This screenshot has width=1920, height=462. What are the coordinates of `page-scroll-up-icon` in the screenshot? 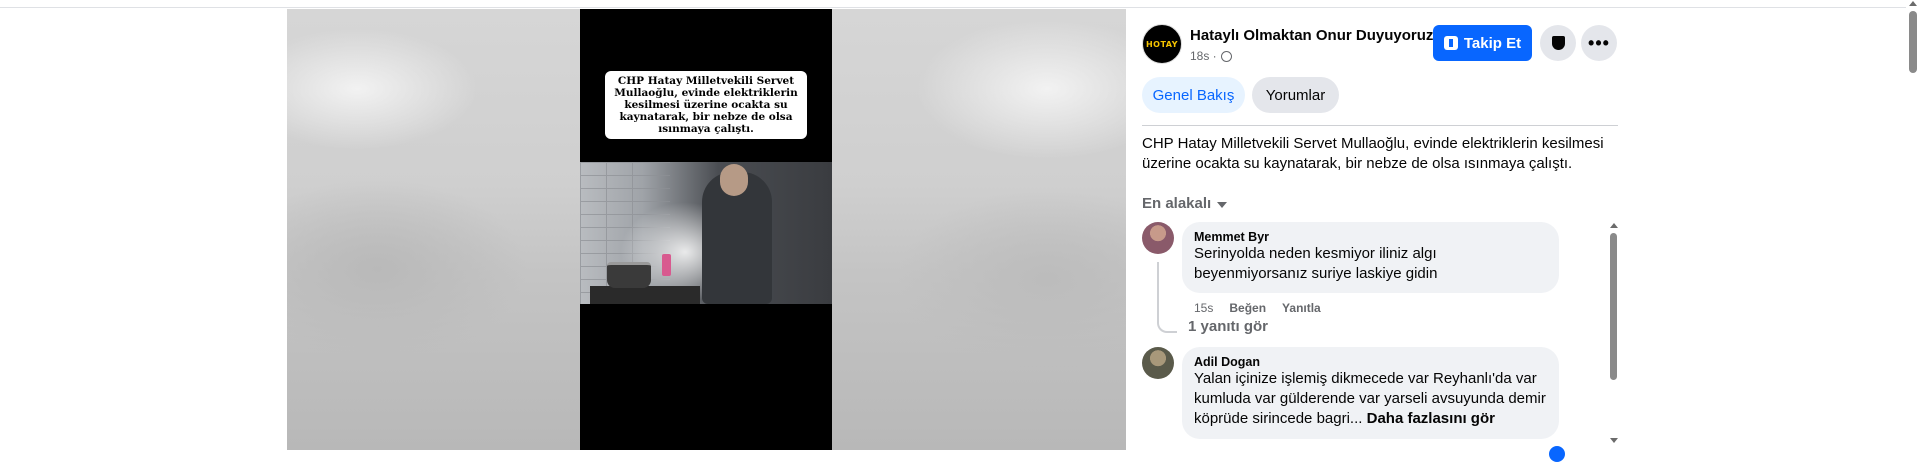 It's located at (1913, 3).